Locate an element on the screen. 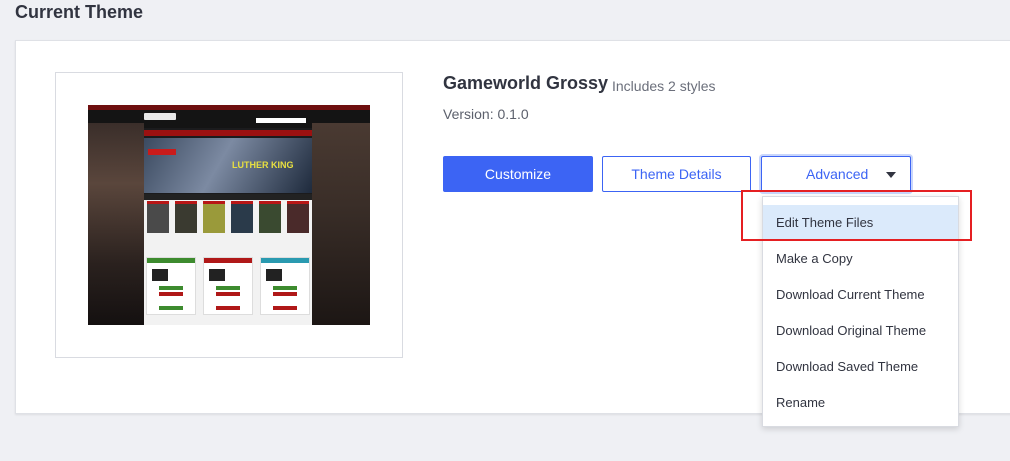 The image size is (1010, 461). menu-item-download-original-theme: Download Original Theme is located at coordinates (860, 330).